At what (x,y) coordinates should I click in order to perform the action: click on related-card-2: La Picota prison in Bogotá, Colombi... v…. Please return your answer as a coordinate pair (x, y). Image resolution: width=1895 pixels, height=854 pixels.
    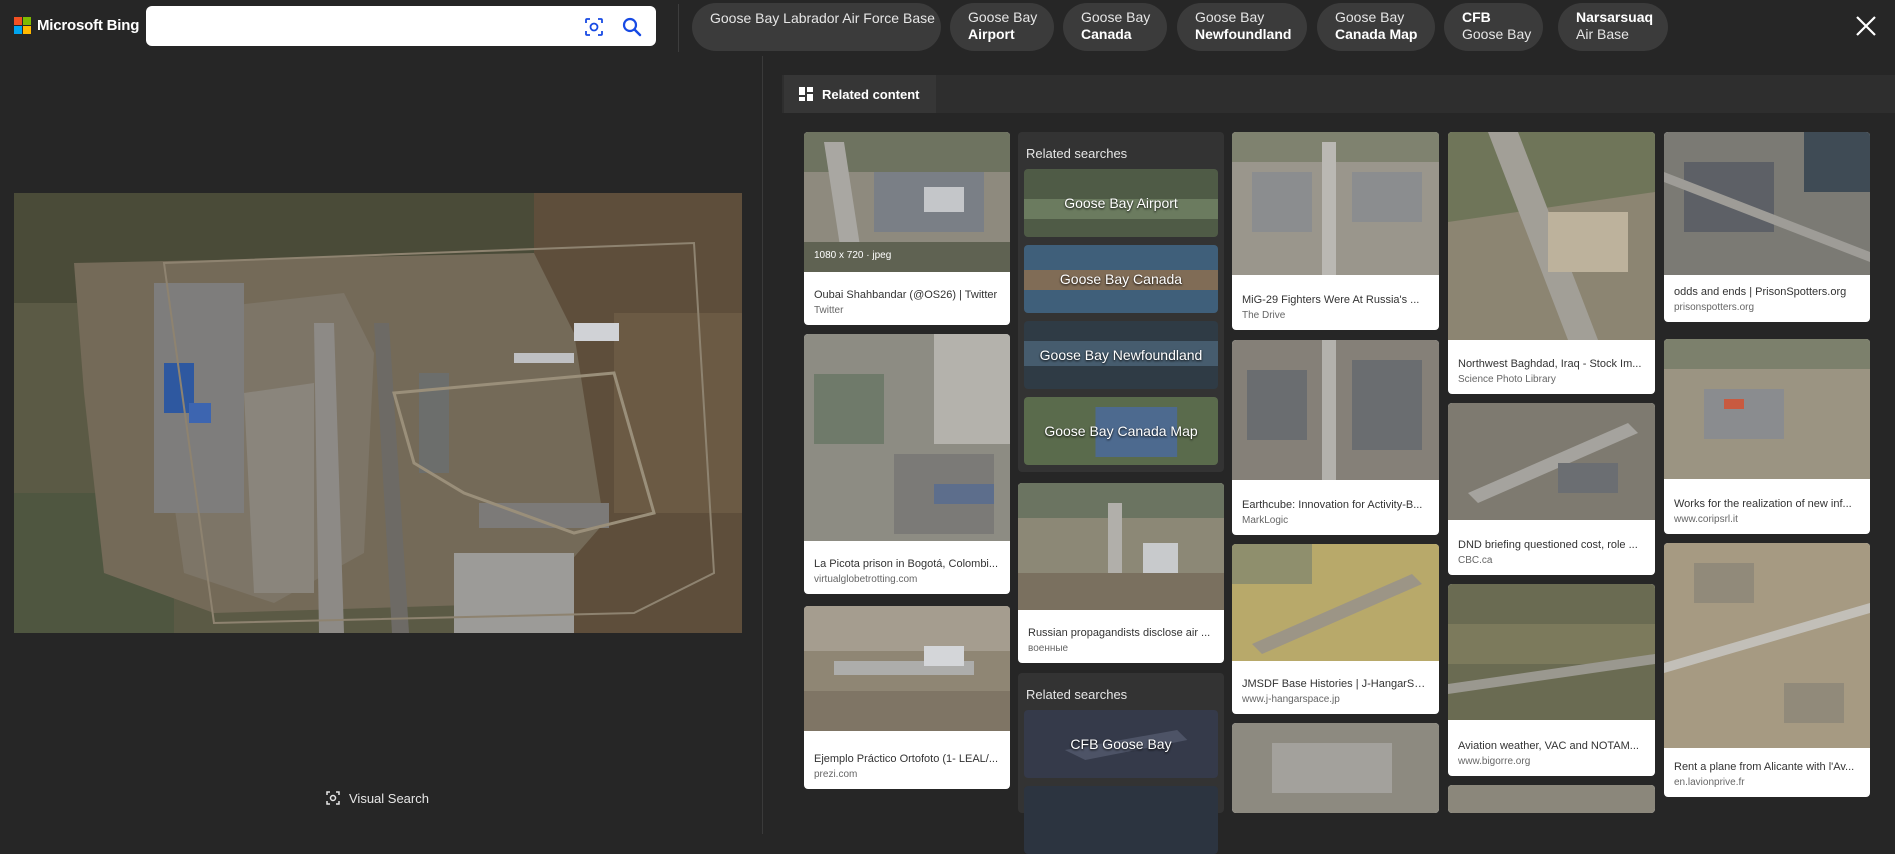
    Looking at the image, I should click on (907, 464).